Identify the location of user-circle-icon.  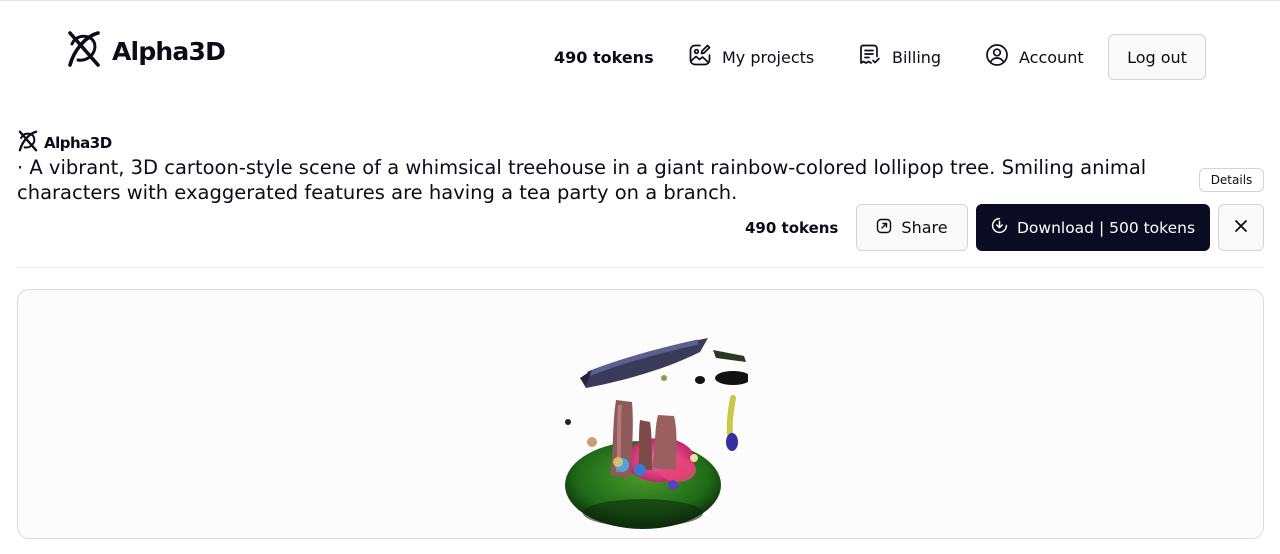
(997, 57).